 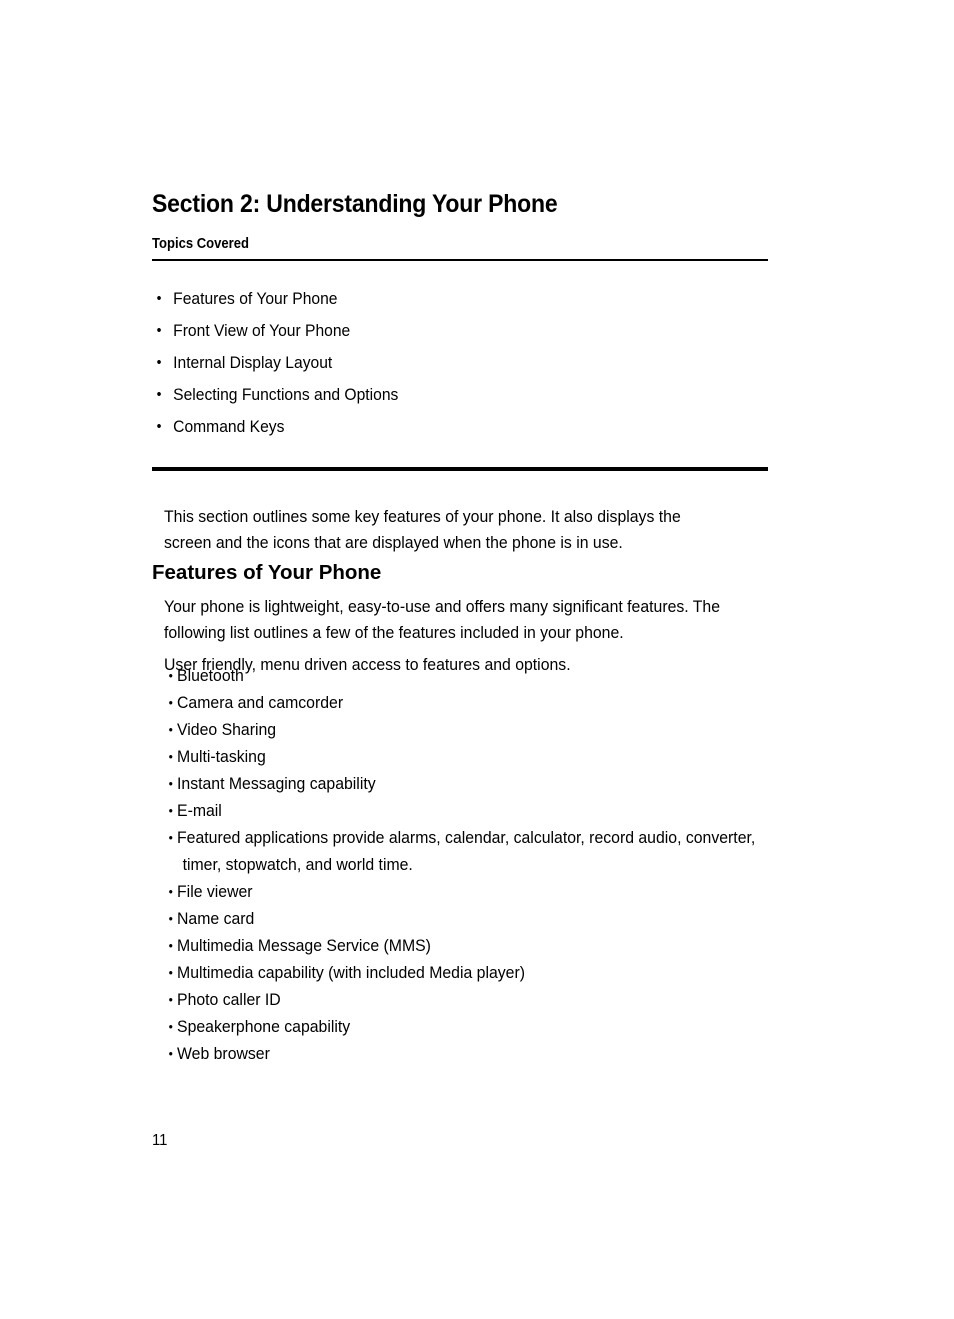 What do you see at coordinates (262, 330) in the screenshot?
I see `topic-list-item-label: Front View of Your Phone` at bounding box center [262, 330].